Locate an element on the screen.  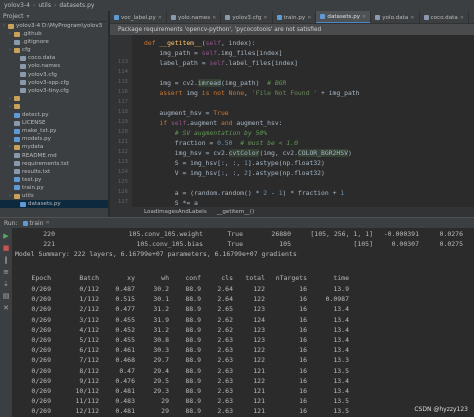
breadcrumb-method: __getitem__() is located at coordinates (235, 212).